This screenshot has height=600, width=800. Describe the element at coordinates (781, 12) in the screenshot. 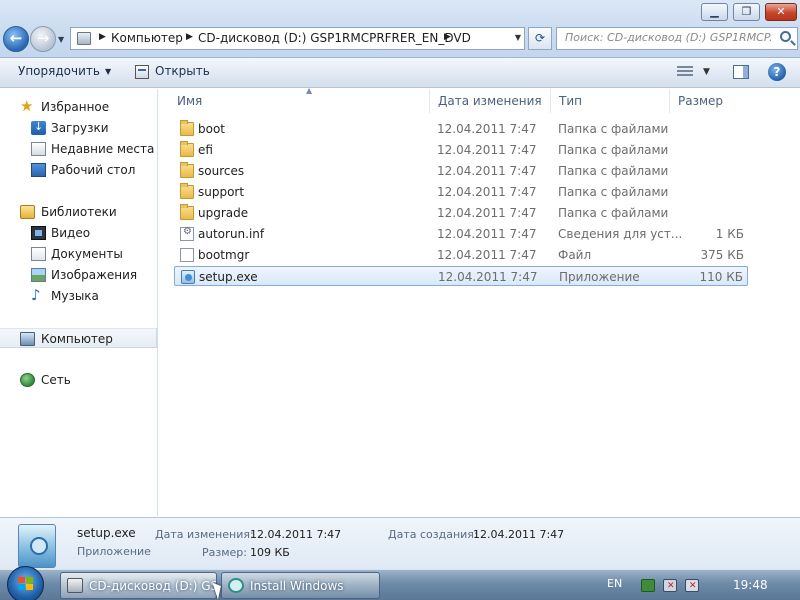

I see `close-button: ✕` at that location.